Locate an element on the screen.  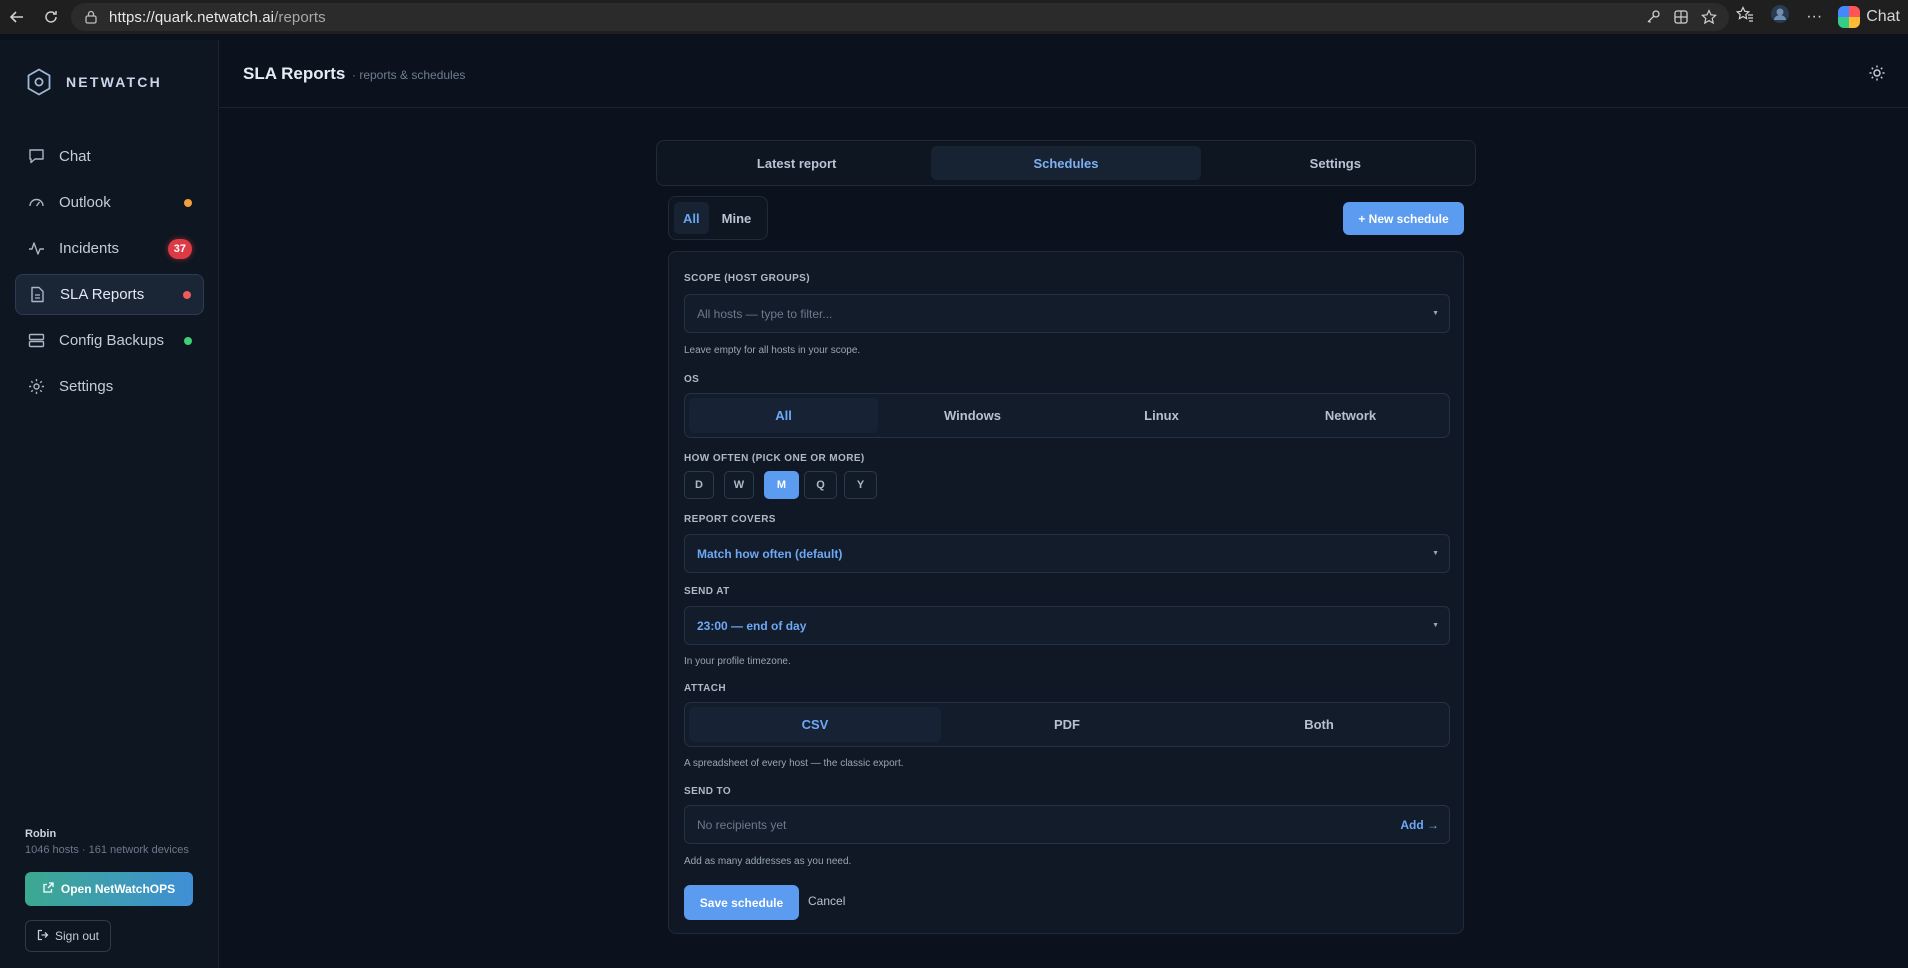
netwatch-logo-icon is located at coordinates (39, 82).